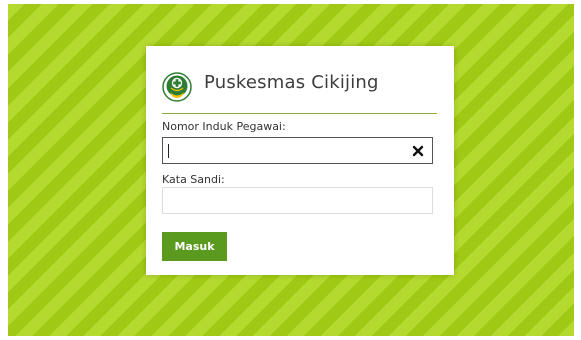  Describe the element at coordinates (418, 151) in the screenshot. I see `close-icon` at that location.